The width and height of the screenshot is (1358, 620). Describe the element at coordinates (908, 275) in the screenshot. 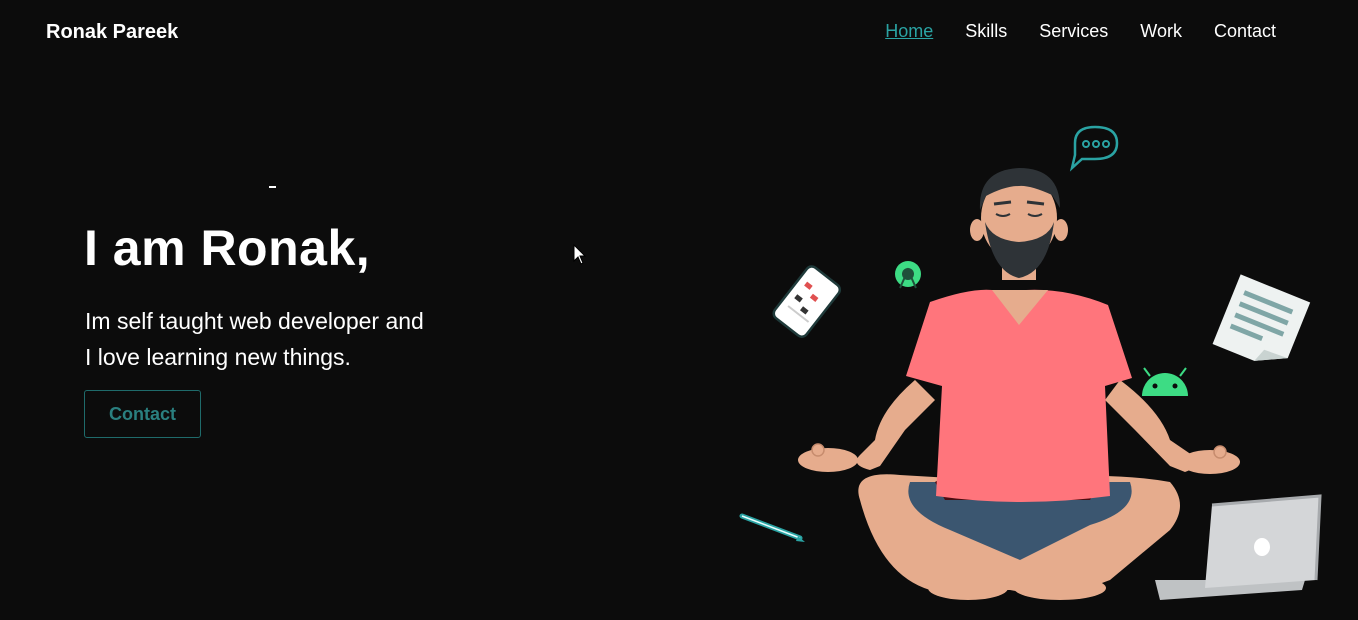

I see `android-studio-icon` at that location.